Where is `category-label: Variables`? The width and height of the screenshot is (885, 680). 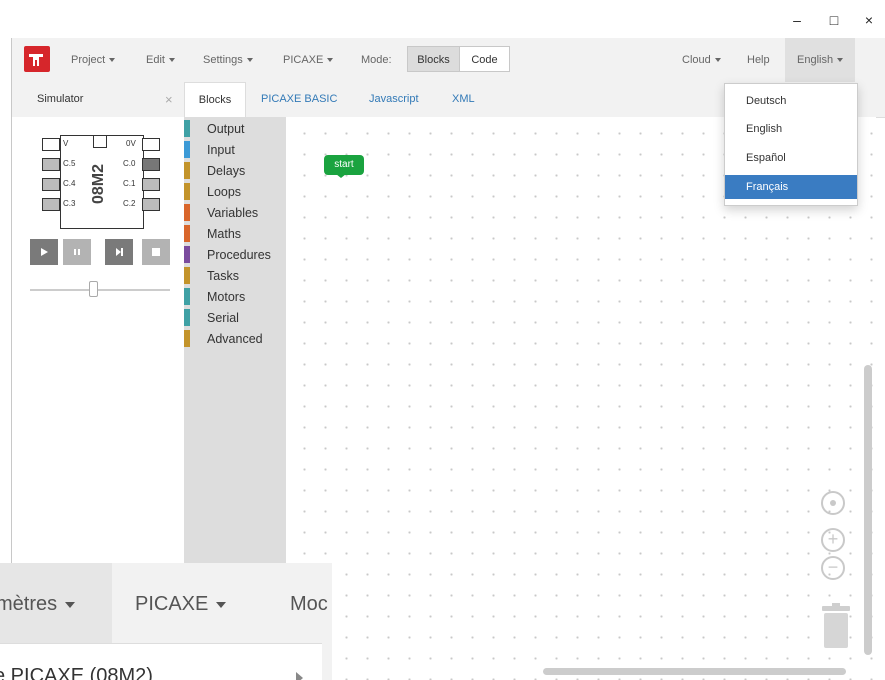
category-label: Variables is located at coordinates (233, 213).